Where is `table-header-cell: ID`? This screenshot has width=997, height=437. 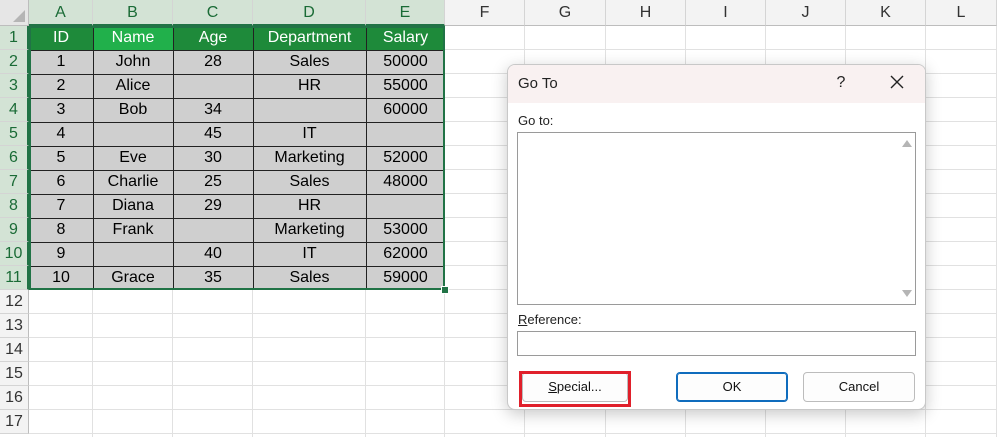
table-header-cell: ID is located at coordinates (61, 38).